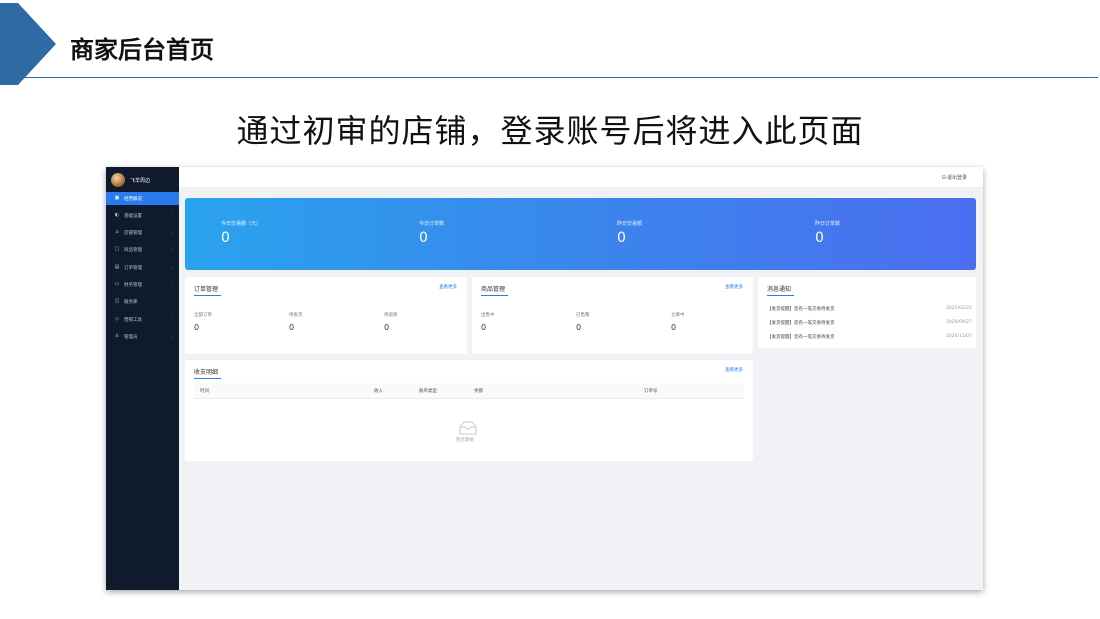  I want to click on empty-inbox-icon, so click(468, 428).